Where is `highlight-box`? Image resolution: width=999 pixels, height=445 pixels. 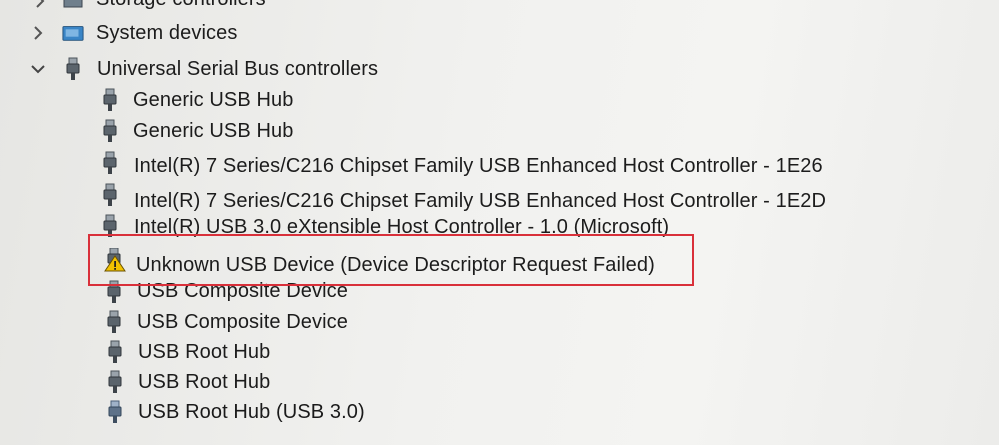 highlight-box is located at coordinates (391, 260).